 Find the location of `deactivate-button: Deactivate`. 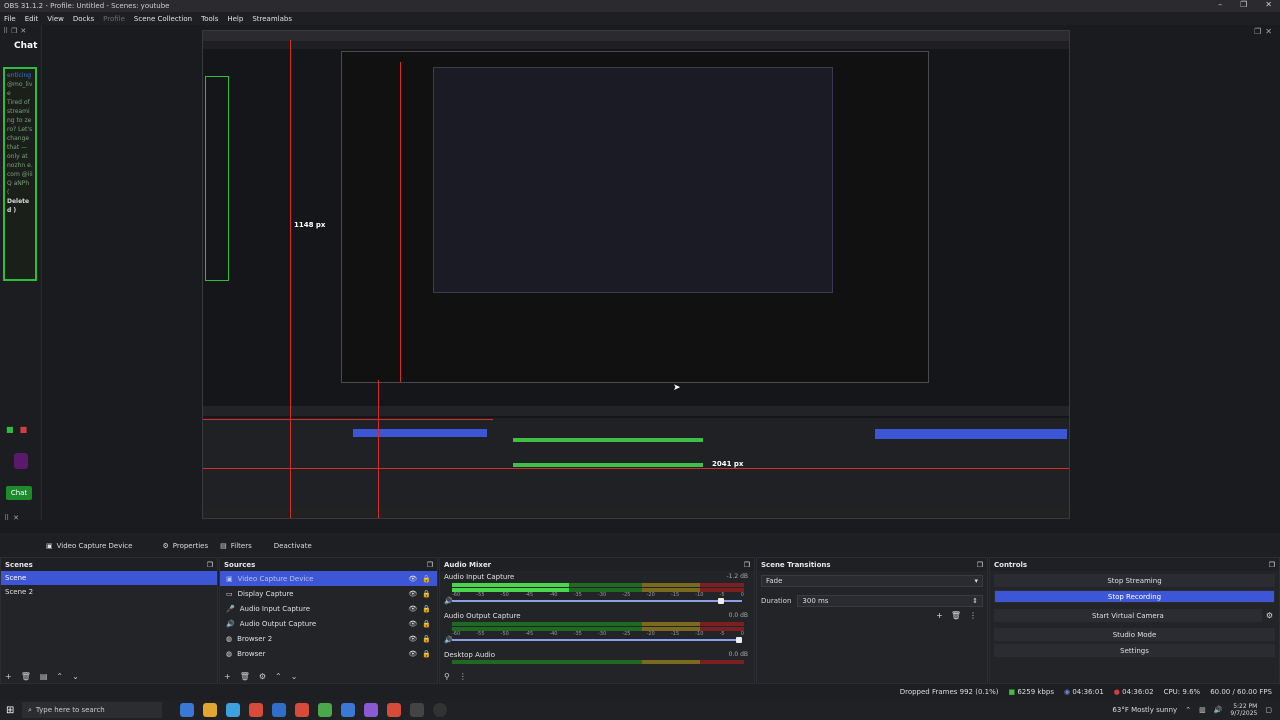

deactivate-button: Deactivate is located at coordinates (293, 546).